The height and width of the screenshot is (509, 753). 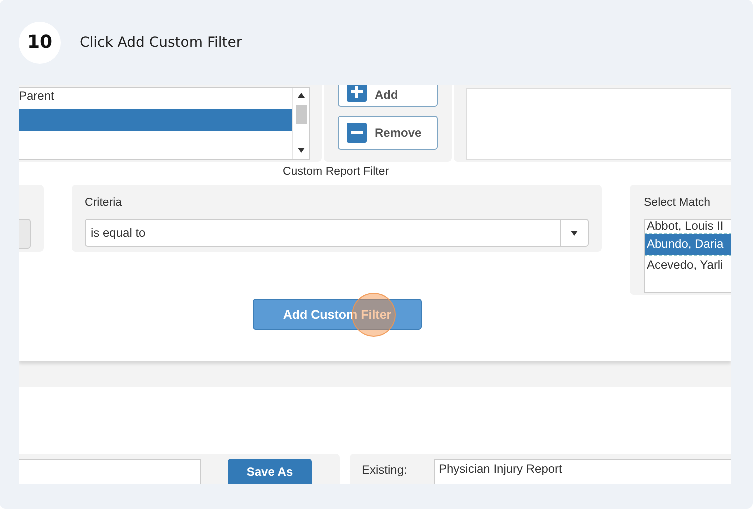 What do you see at coordinates (301, 150) in the screenshot?
I see `scroll-down-icon` at bounding box center [301, 150].